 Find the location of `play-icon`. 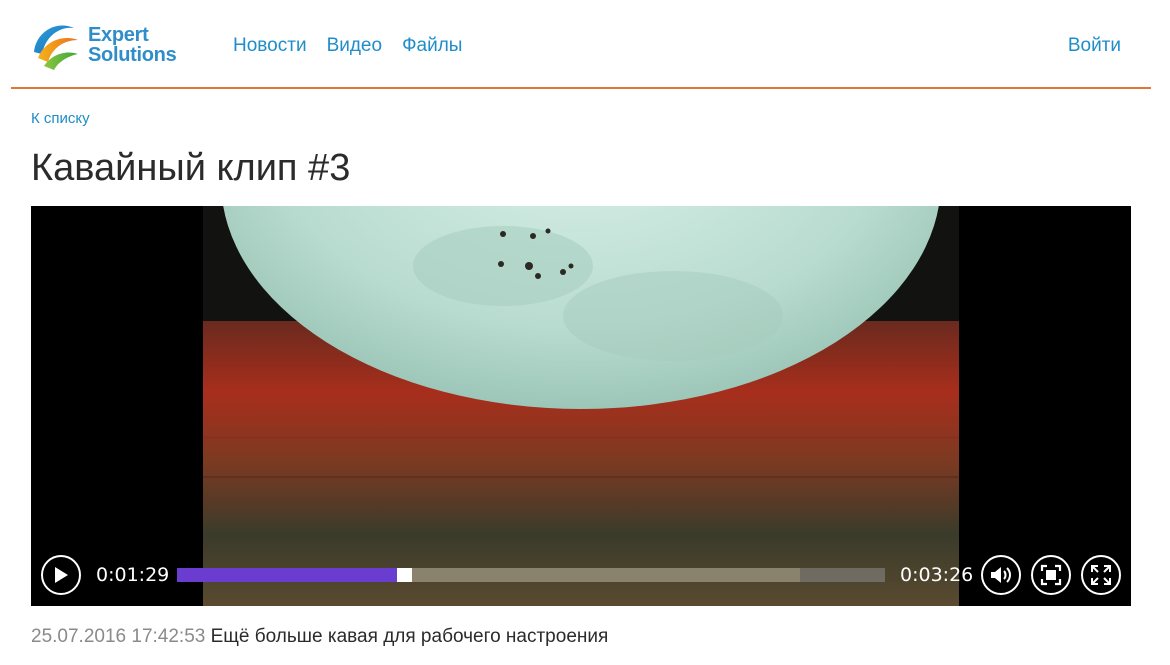

play-icon is located at coordinates (61, 575).